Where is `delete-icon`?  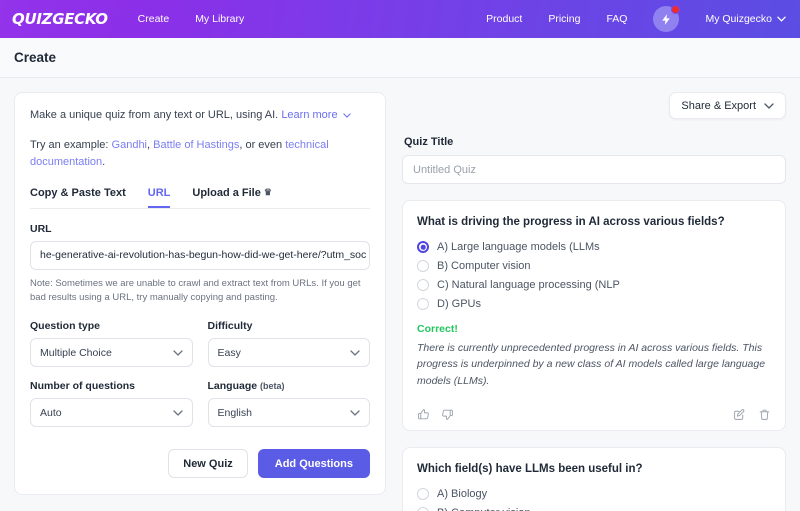 delete-icon is located at coordinates (764, 414).